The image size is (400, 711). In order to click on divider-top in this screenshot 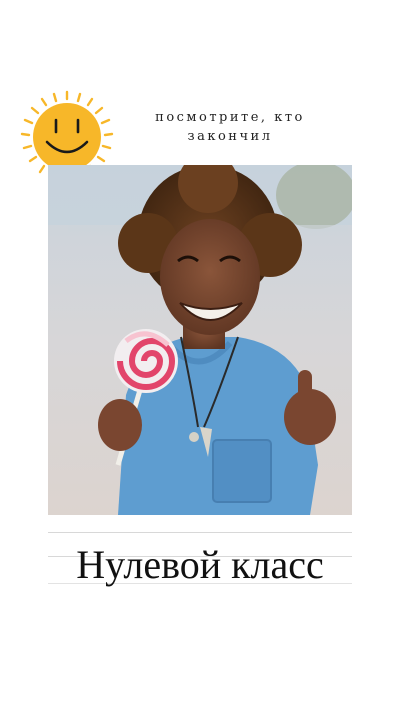, I will do `click(200, 532)`.